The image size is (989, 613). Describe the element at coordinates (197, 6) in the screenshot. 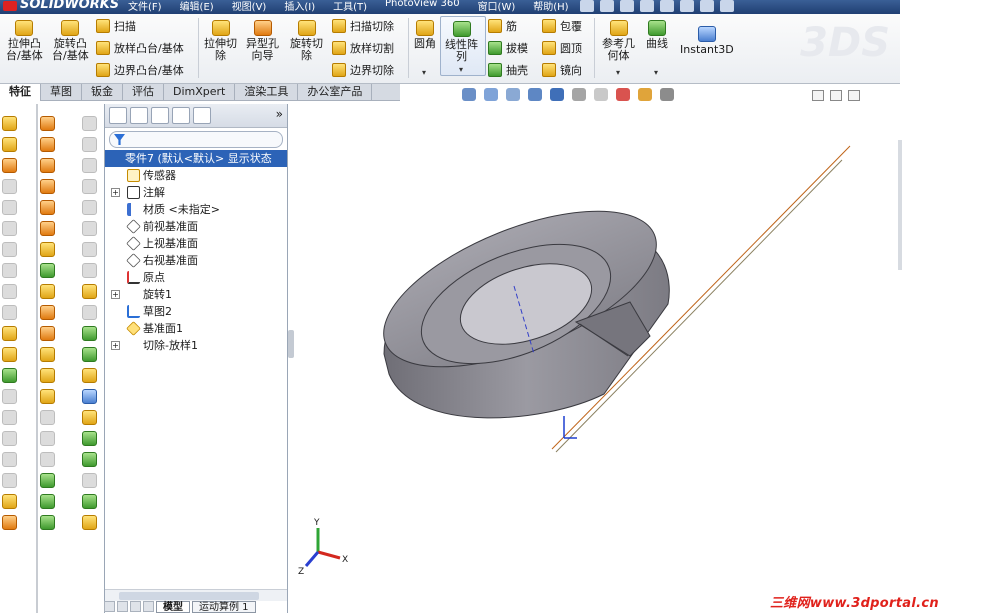

I see `menu-edit: 编辑(E)` at that location.